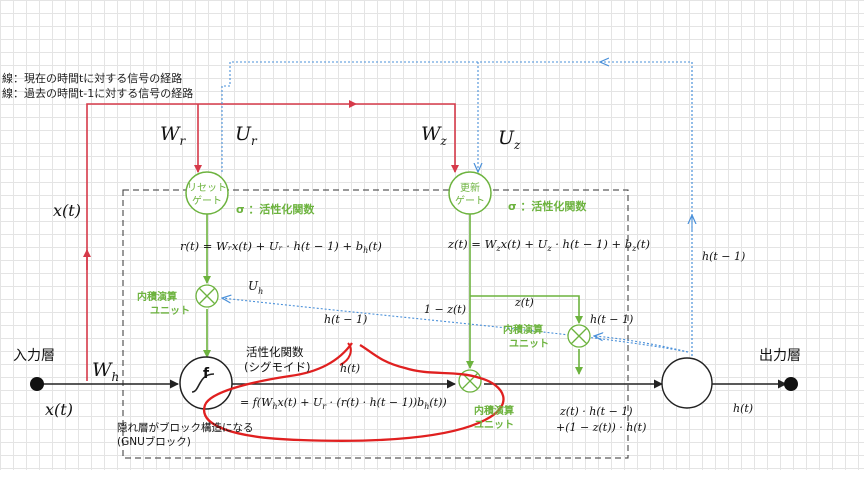  Describe the element at coordinates (494, 410) in the screenshot. I see `inner-product-label-2a: 内積演算` at that location.